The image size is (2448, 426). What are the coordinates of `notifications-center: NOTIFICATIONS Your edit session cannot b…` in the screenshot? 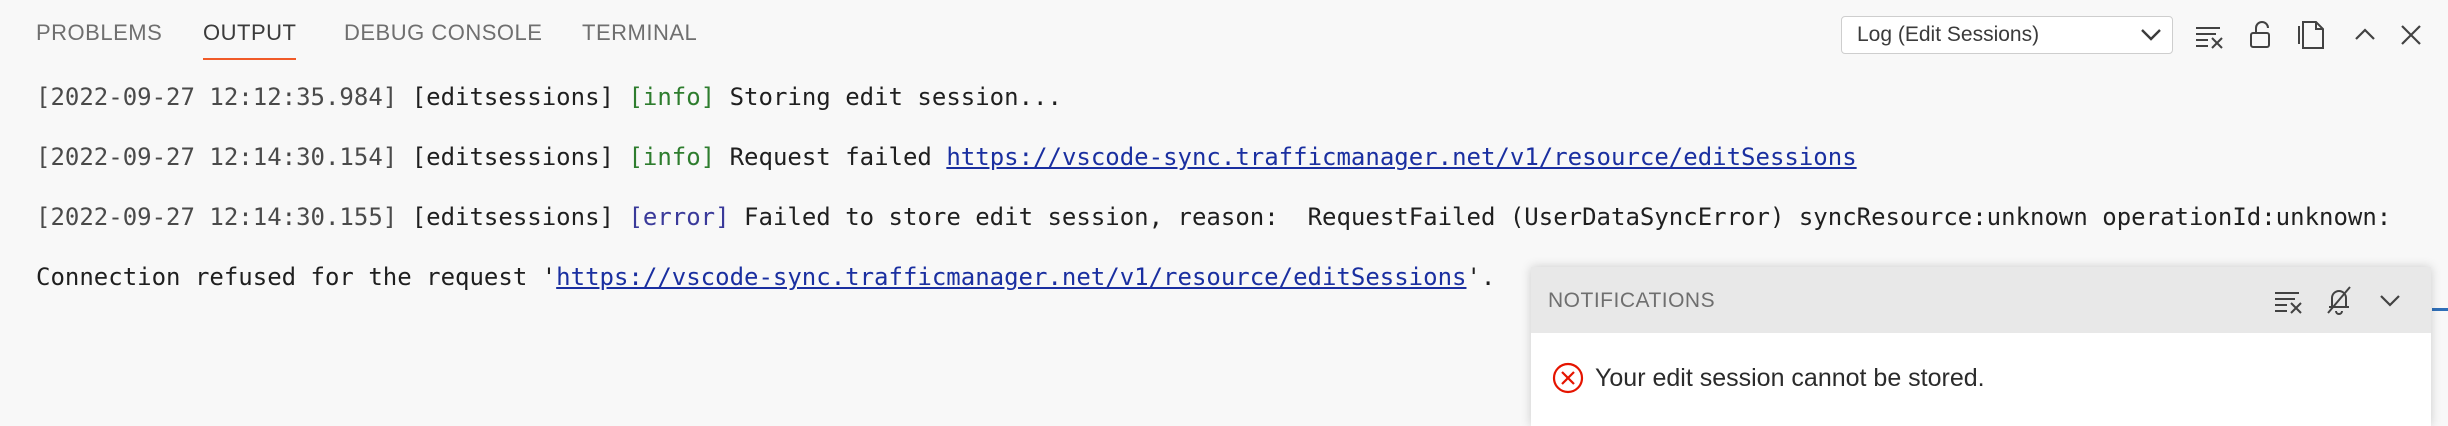 It's located at (1981, 346).